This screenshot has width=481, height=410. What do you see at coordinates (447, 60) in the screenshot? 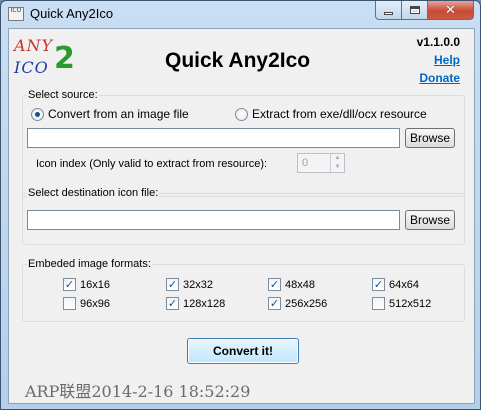
I see `help-link: Help` at bounding box center [447, 60].